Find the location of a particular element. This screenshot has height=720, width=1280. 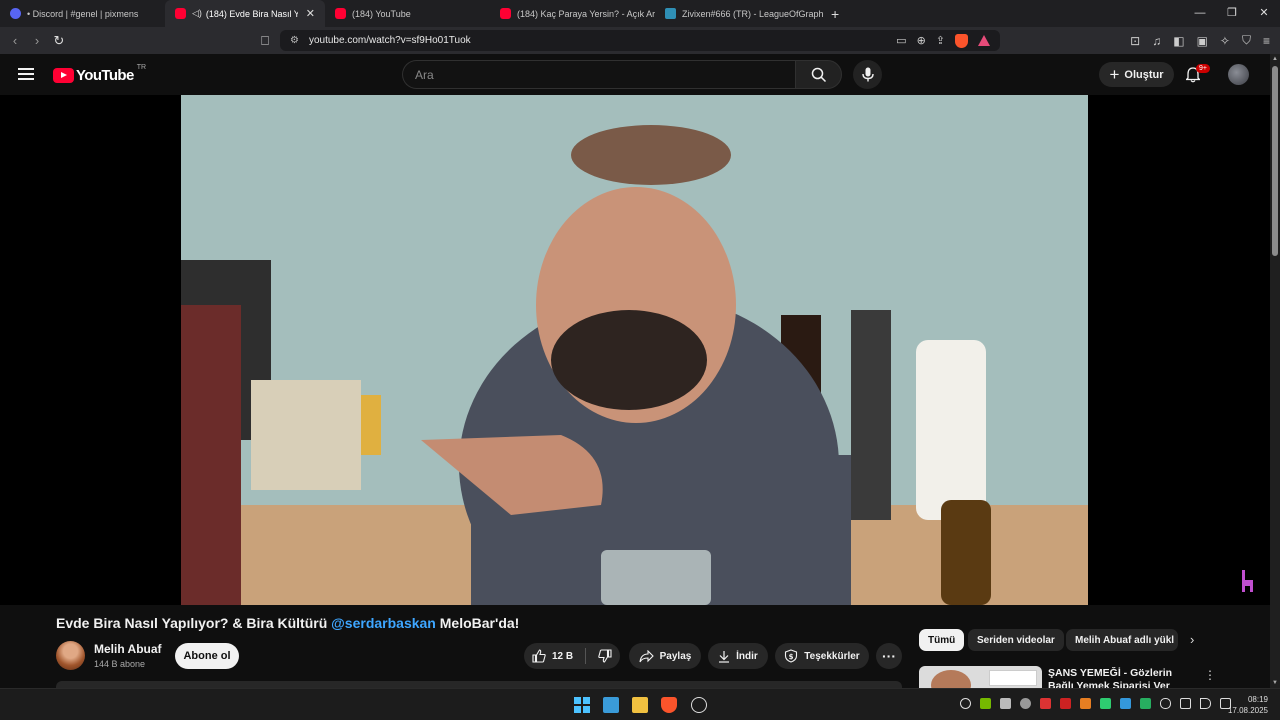

title-text-end: MeloBar'da! is located at coordinates (477, 623).